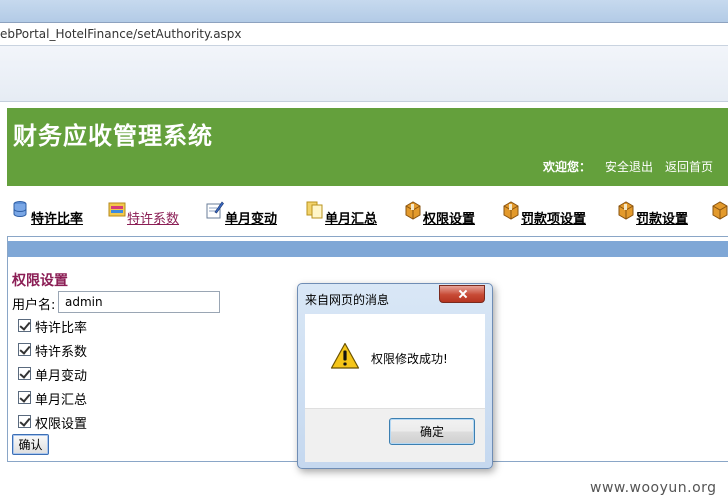  Describe the element at coordinates (345, 355) in the screenshot. I see `warning-icon` at that location.